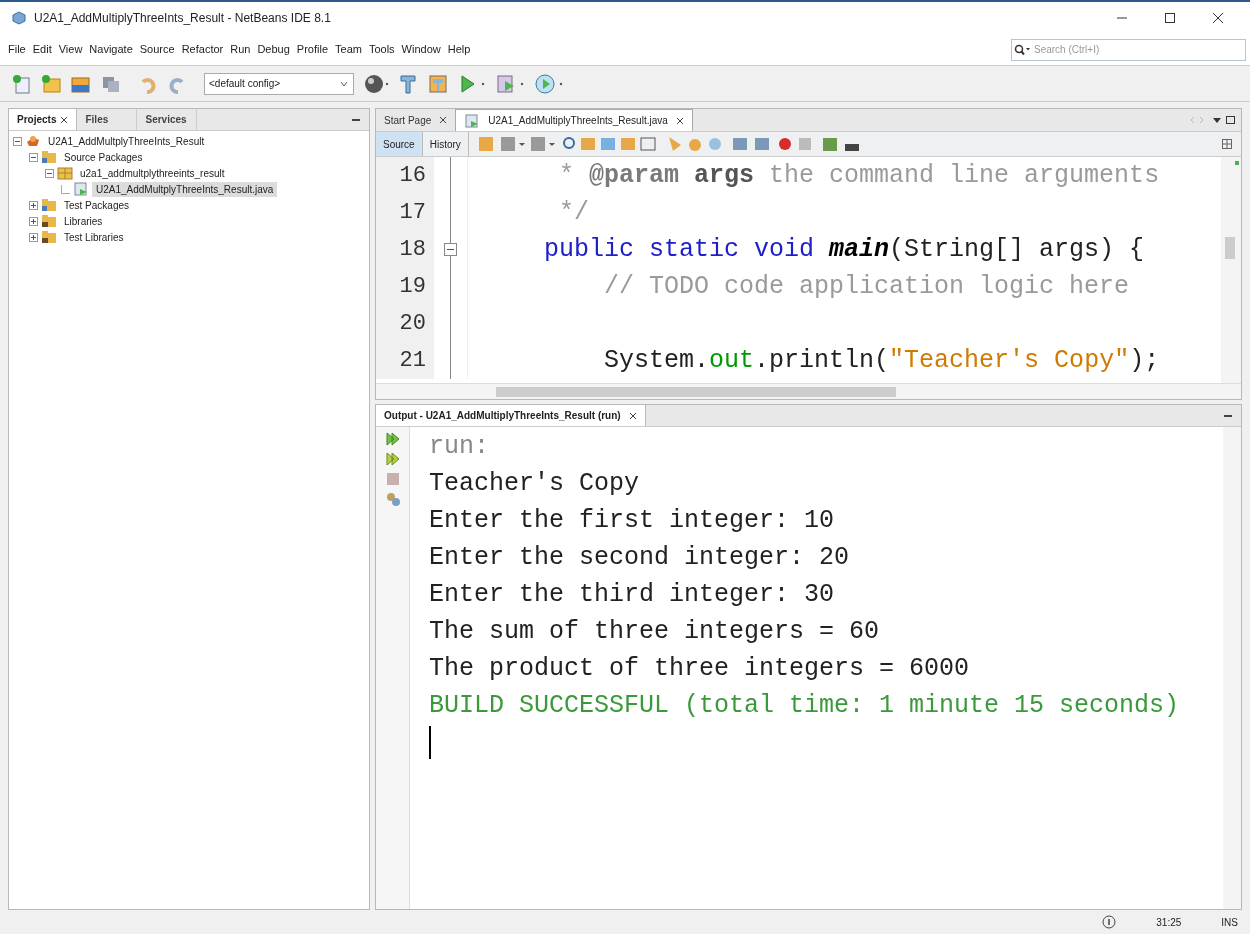  What do you see at coordinates (240, 49) in the screenshot?
I see `menu-item: Run` at bounding box center [240, 49].